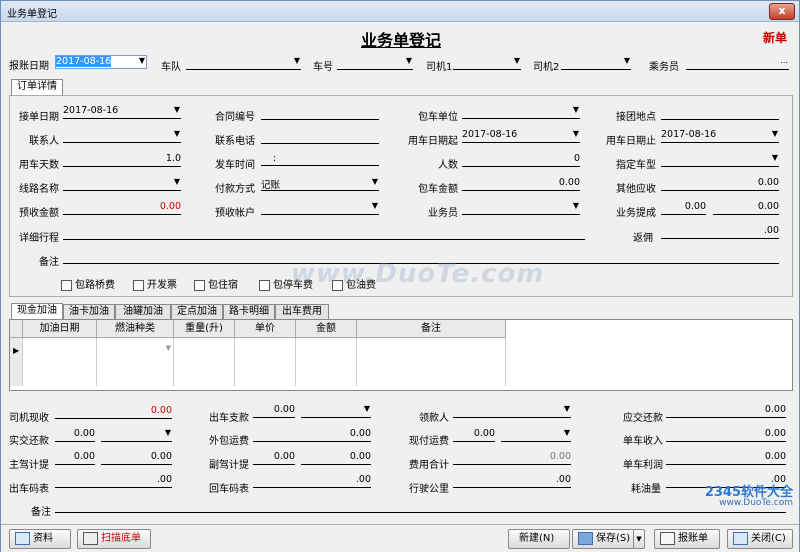  Describe the element at coordinates (197, 311) in the screenshot. I see `tab-station-fuel: 定点加油` at that location.